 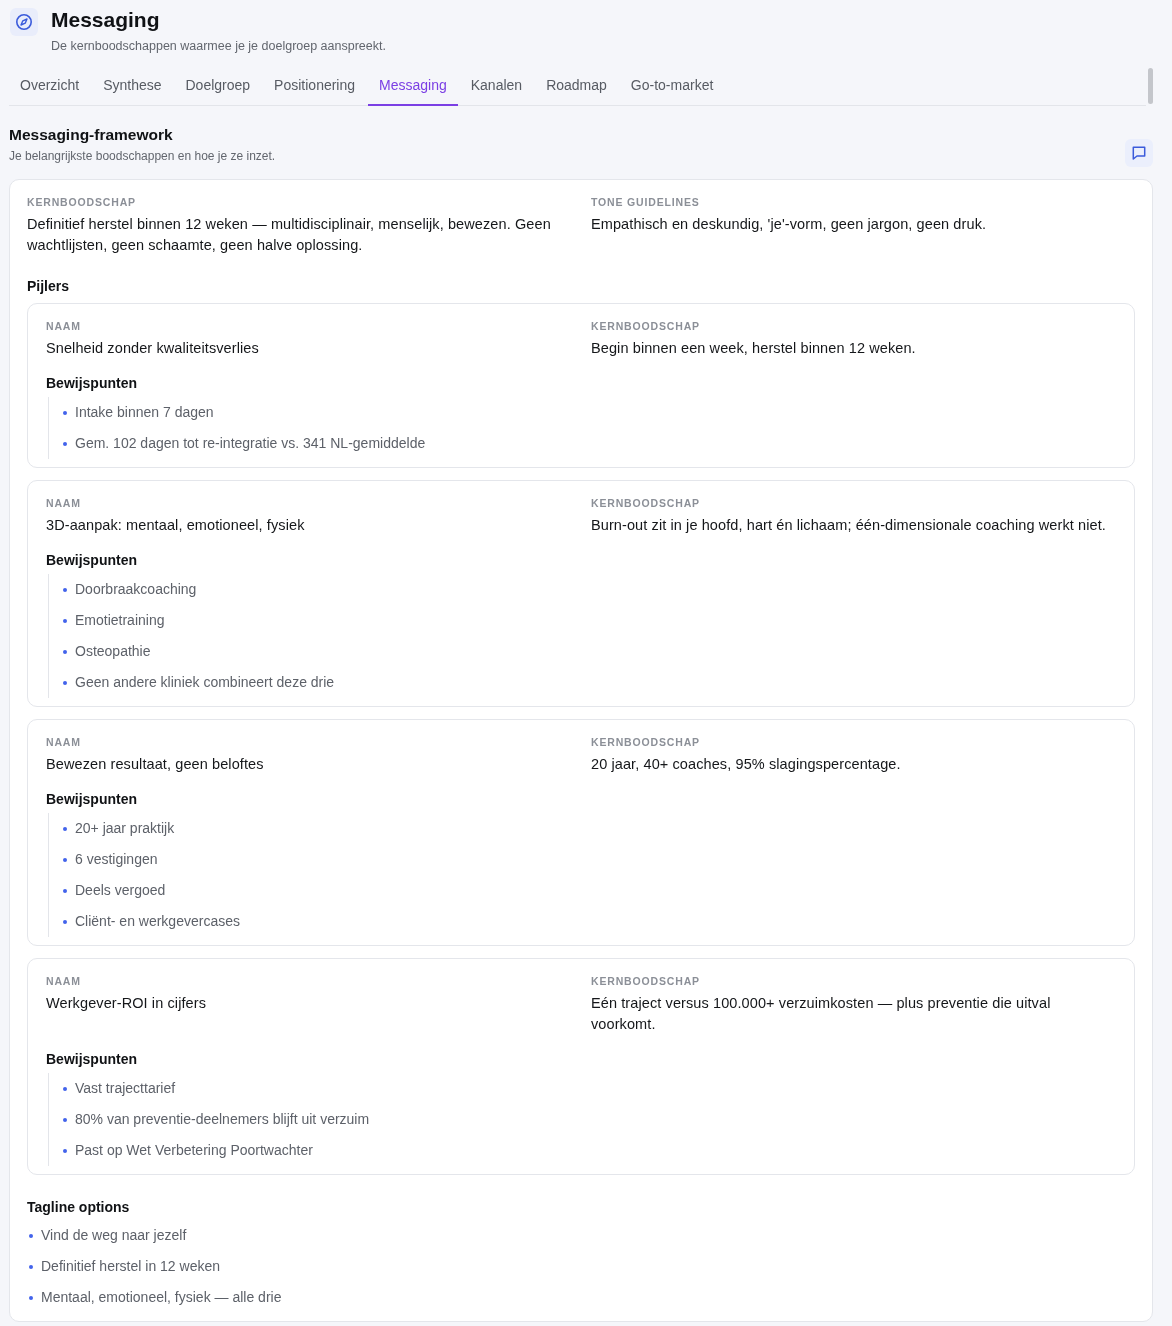 What do you see at coordinates (130, 1266) in the screenshot?
I see `list-item-text: Definitief herstel in 12 weken` at bounding box center [130, 1266].